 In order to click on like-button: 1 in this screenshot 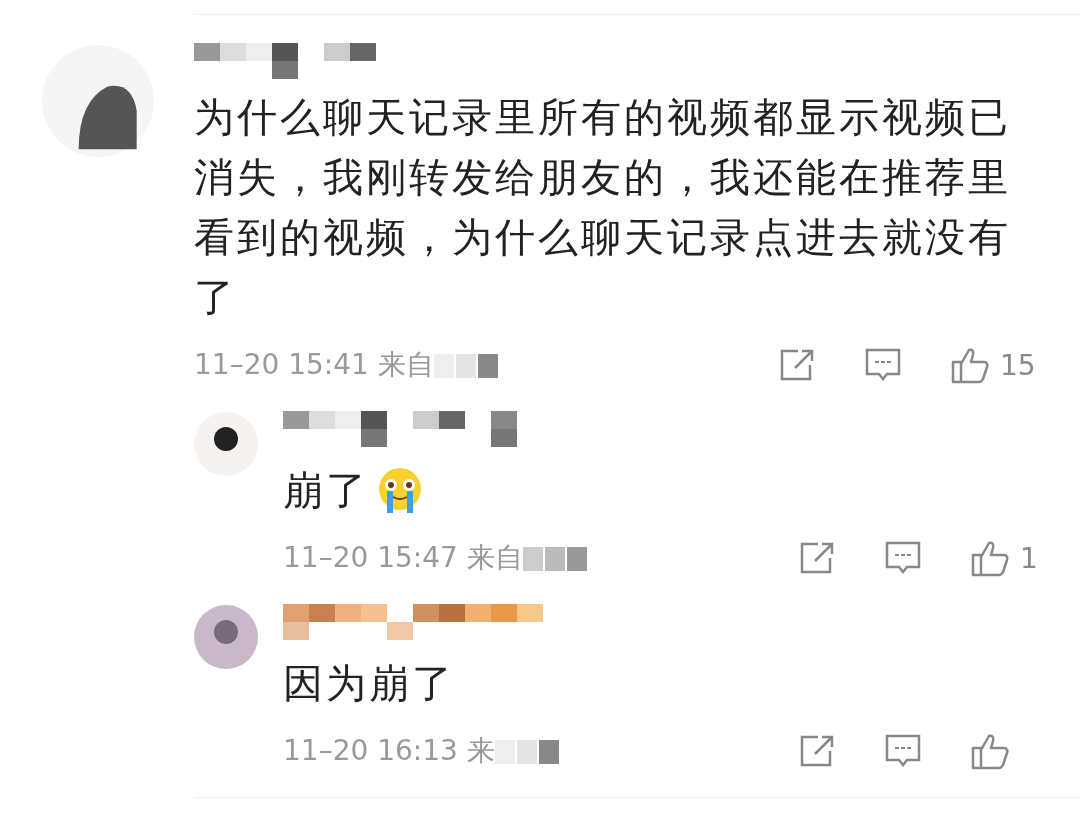, I will do `click(1005, 558)`.